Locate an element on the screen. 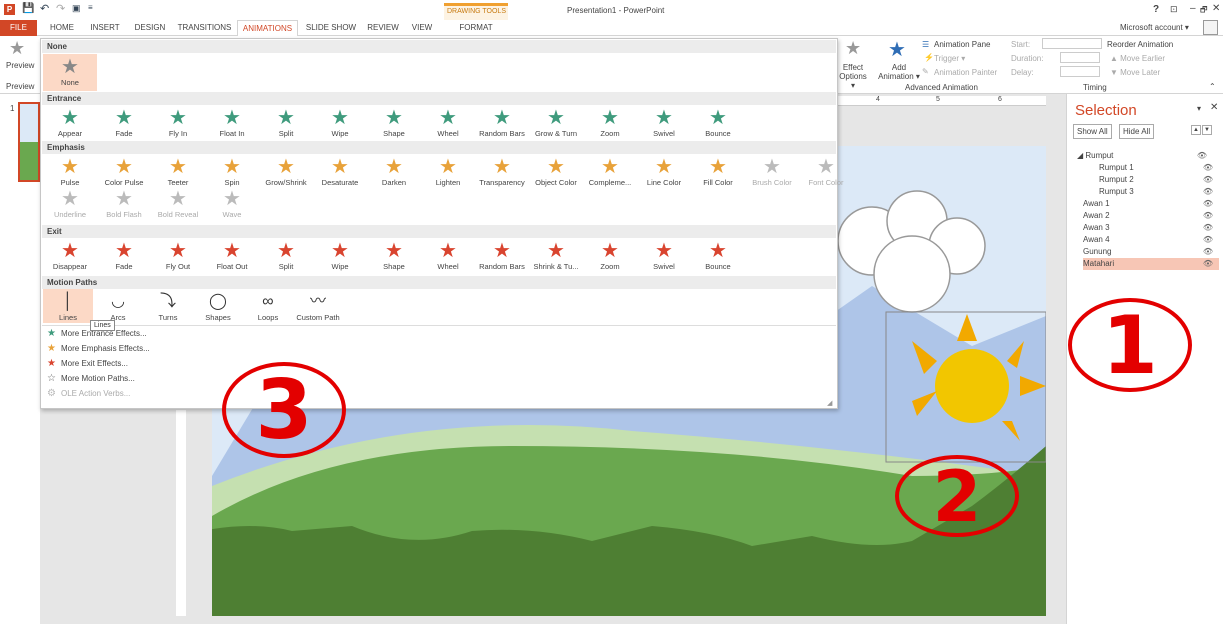 Image resolution: width=1223 pixels, height=624 pixels. collapse-ribbon-icon: ⌃ is located at coordinates (1212, 86).